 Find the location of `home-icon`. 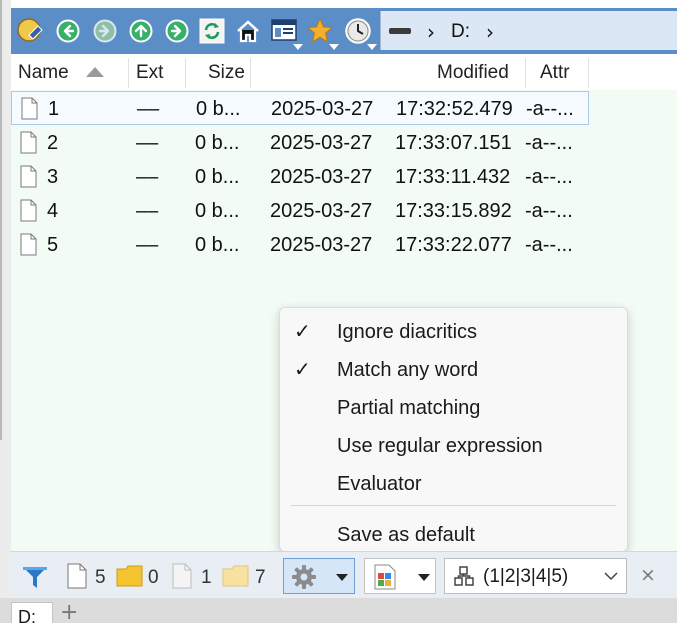

home-icon is located at coordinates (248, 31).